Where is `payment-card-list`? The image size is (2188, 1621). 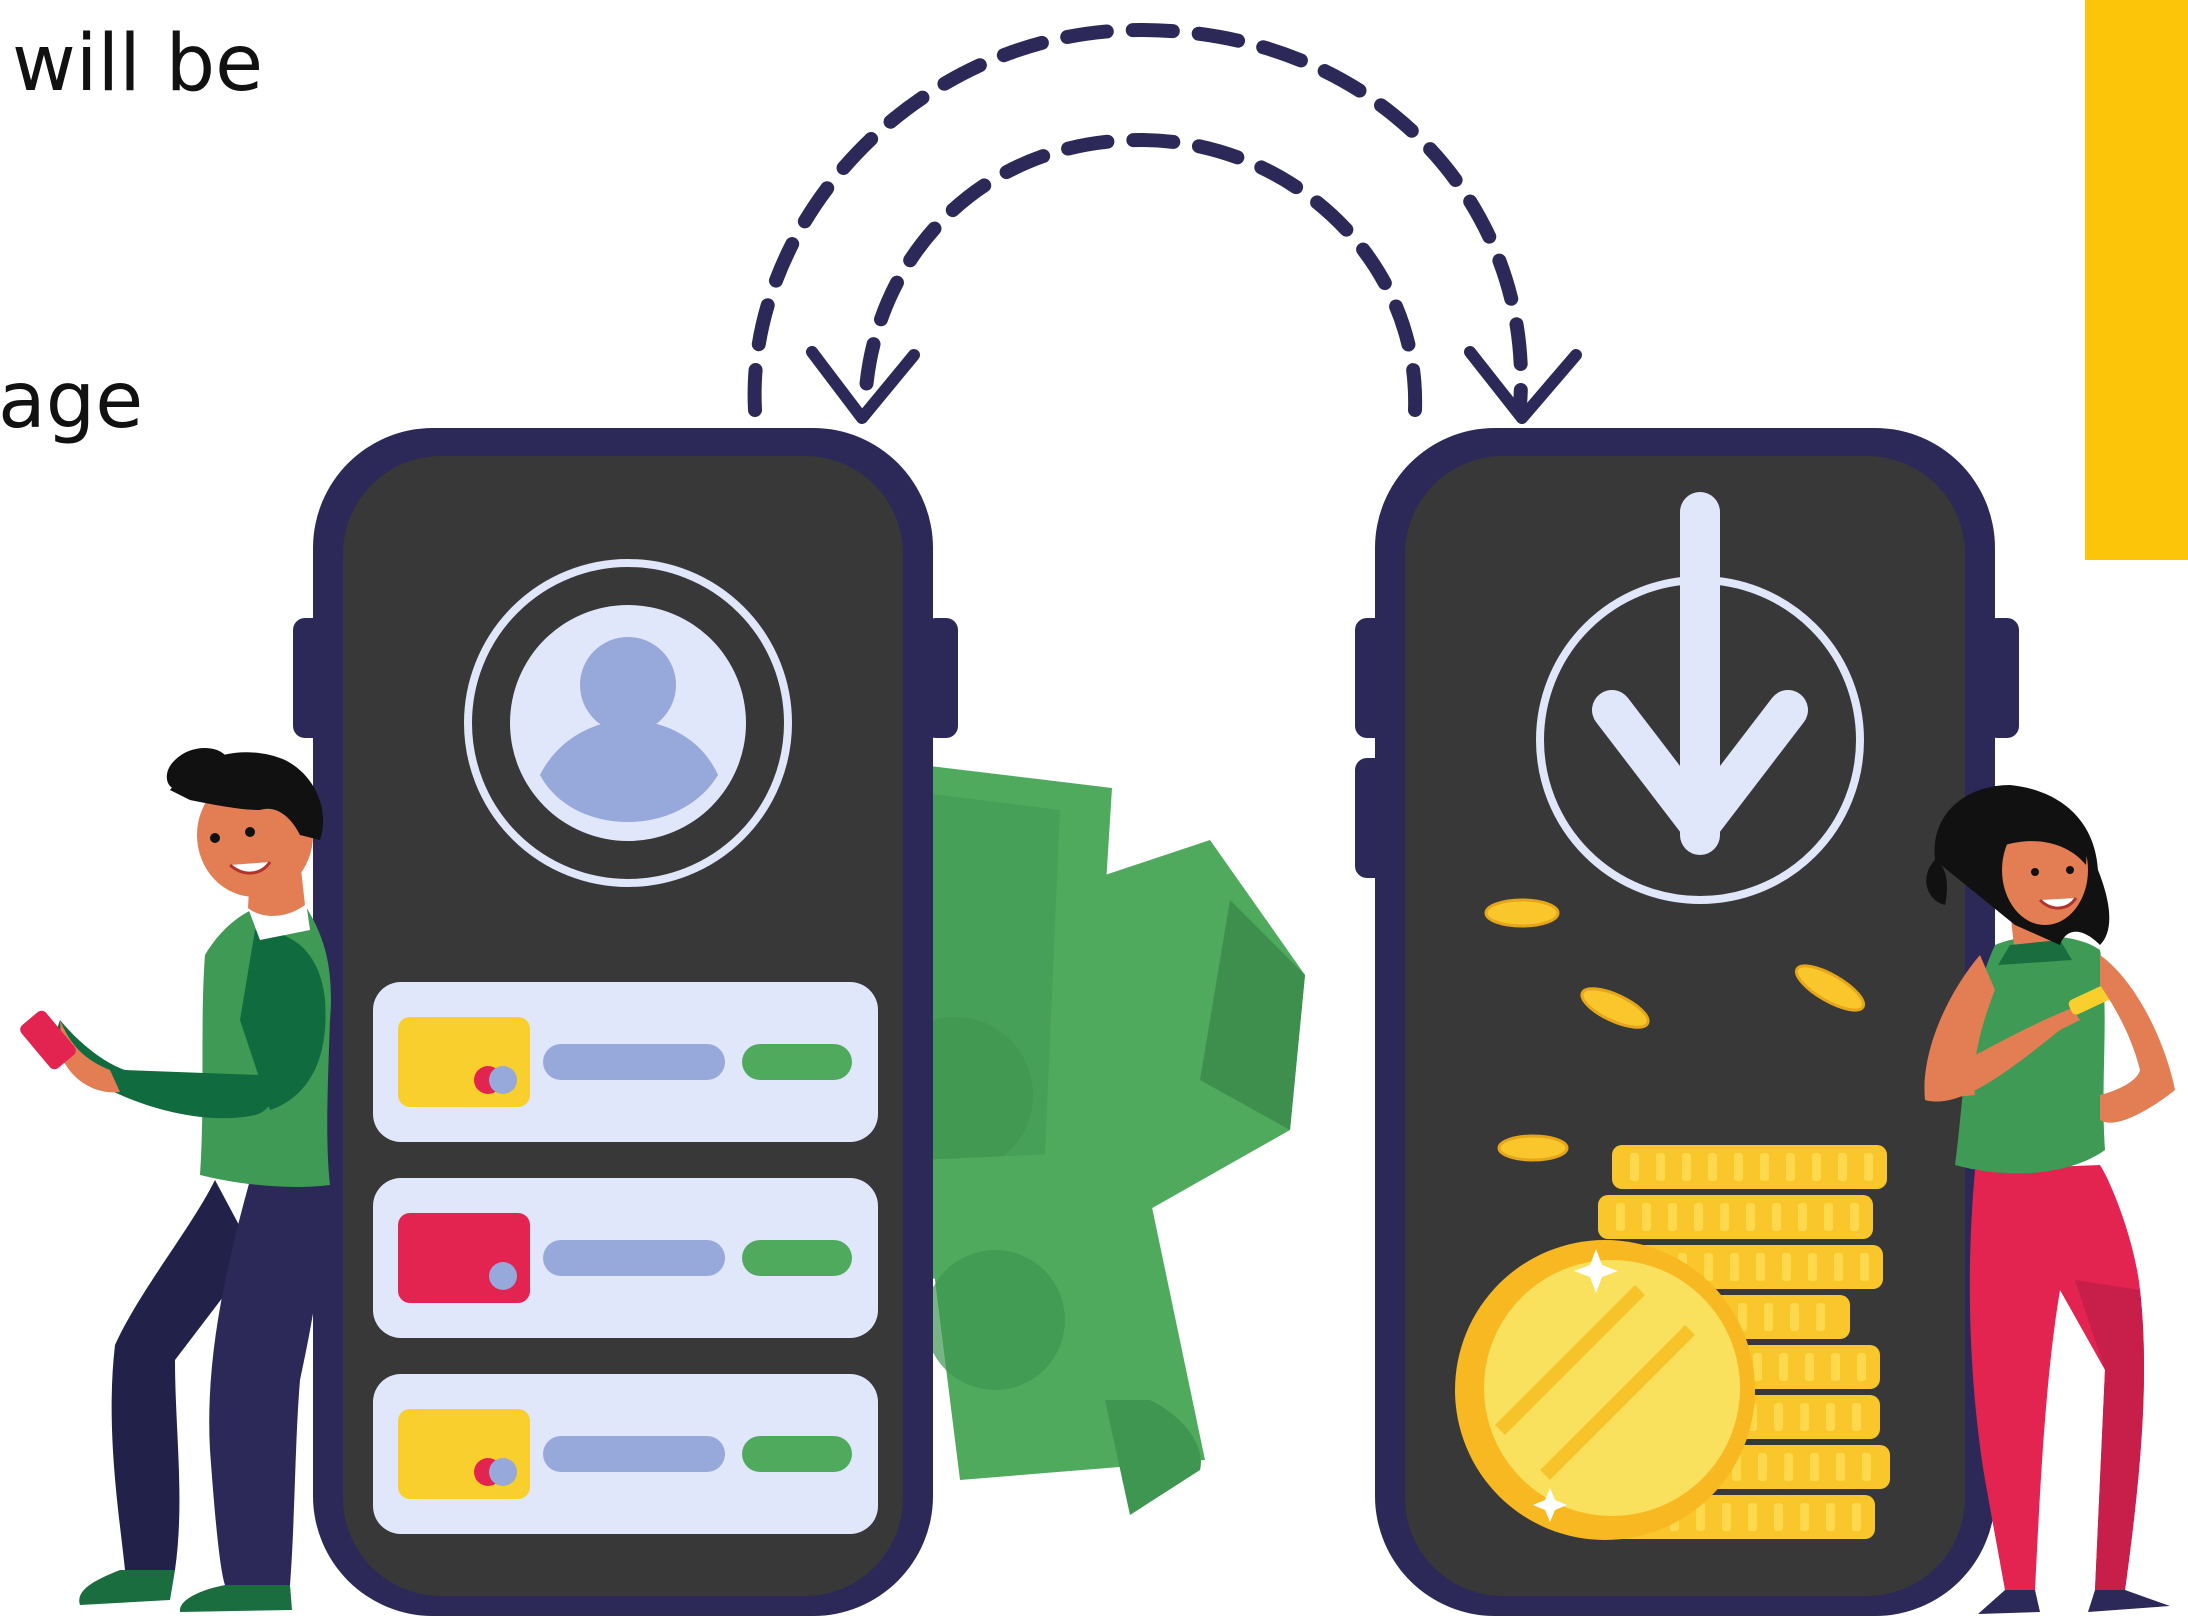 payment-card-list is located at coordinates (625, 1258).